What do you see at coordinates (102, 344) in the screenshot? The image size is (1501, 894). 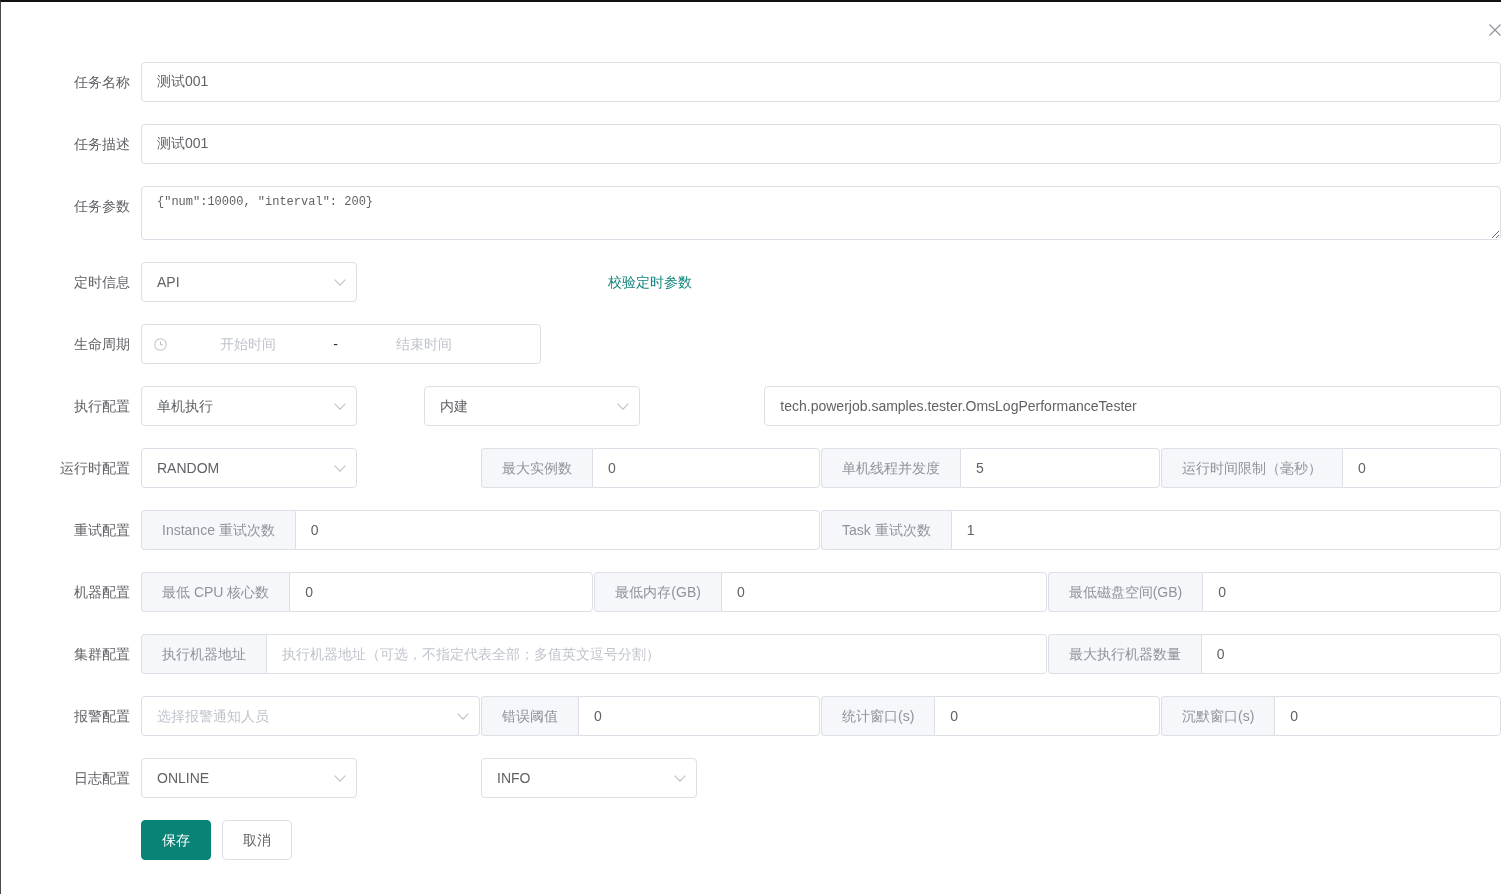 I see `form-label: 生命周期` at bounding box center [102, 344].